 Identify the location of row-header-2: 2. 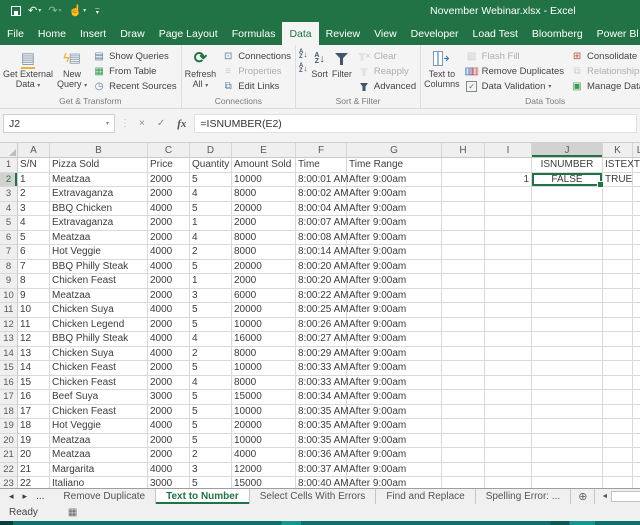
(9, 179).